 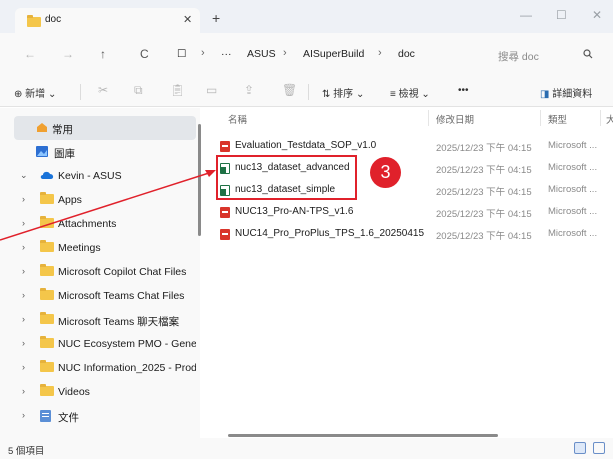 What do you see at coordinates (30, 54) in the screenshot?
I see `back-button: ←` at bounding box center [30, 54].